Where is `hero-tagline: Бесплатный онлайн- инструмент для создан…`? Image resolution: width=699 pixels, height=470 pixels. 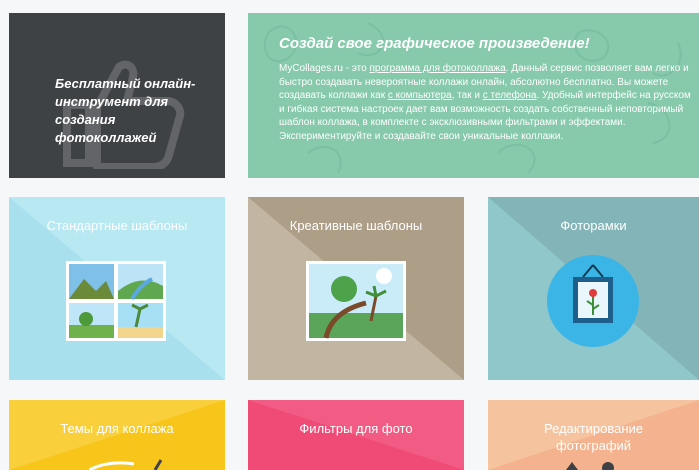
hero-tagline: Бесплатный онлайн- инструмент для создан… is located at coordinates (125, 110).